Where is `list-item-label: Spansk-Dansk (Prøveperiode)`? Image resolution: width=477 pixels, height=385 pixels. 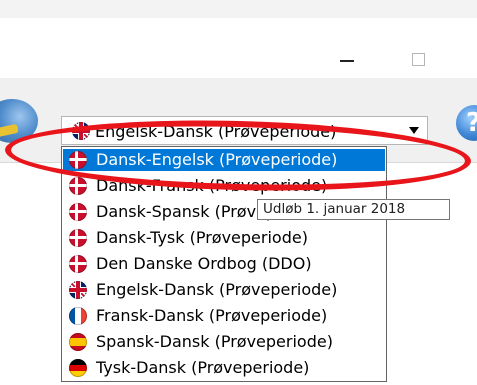 list-item-label: Spansk-Dansk (Prøveperiode) is located at coordinates (214, 341).